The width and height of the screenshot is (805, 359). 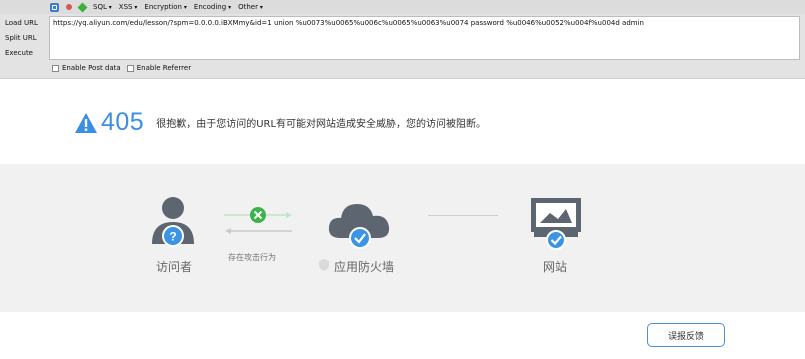 What do you see at coordinates (69, 7) in the screenshot?
I see `record-icon` at bounding box center [69, 7].